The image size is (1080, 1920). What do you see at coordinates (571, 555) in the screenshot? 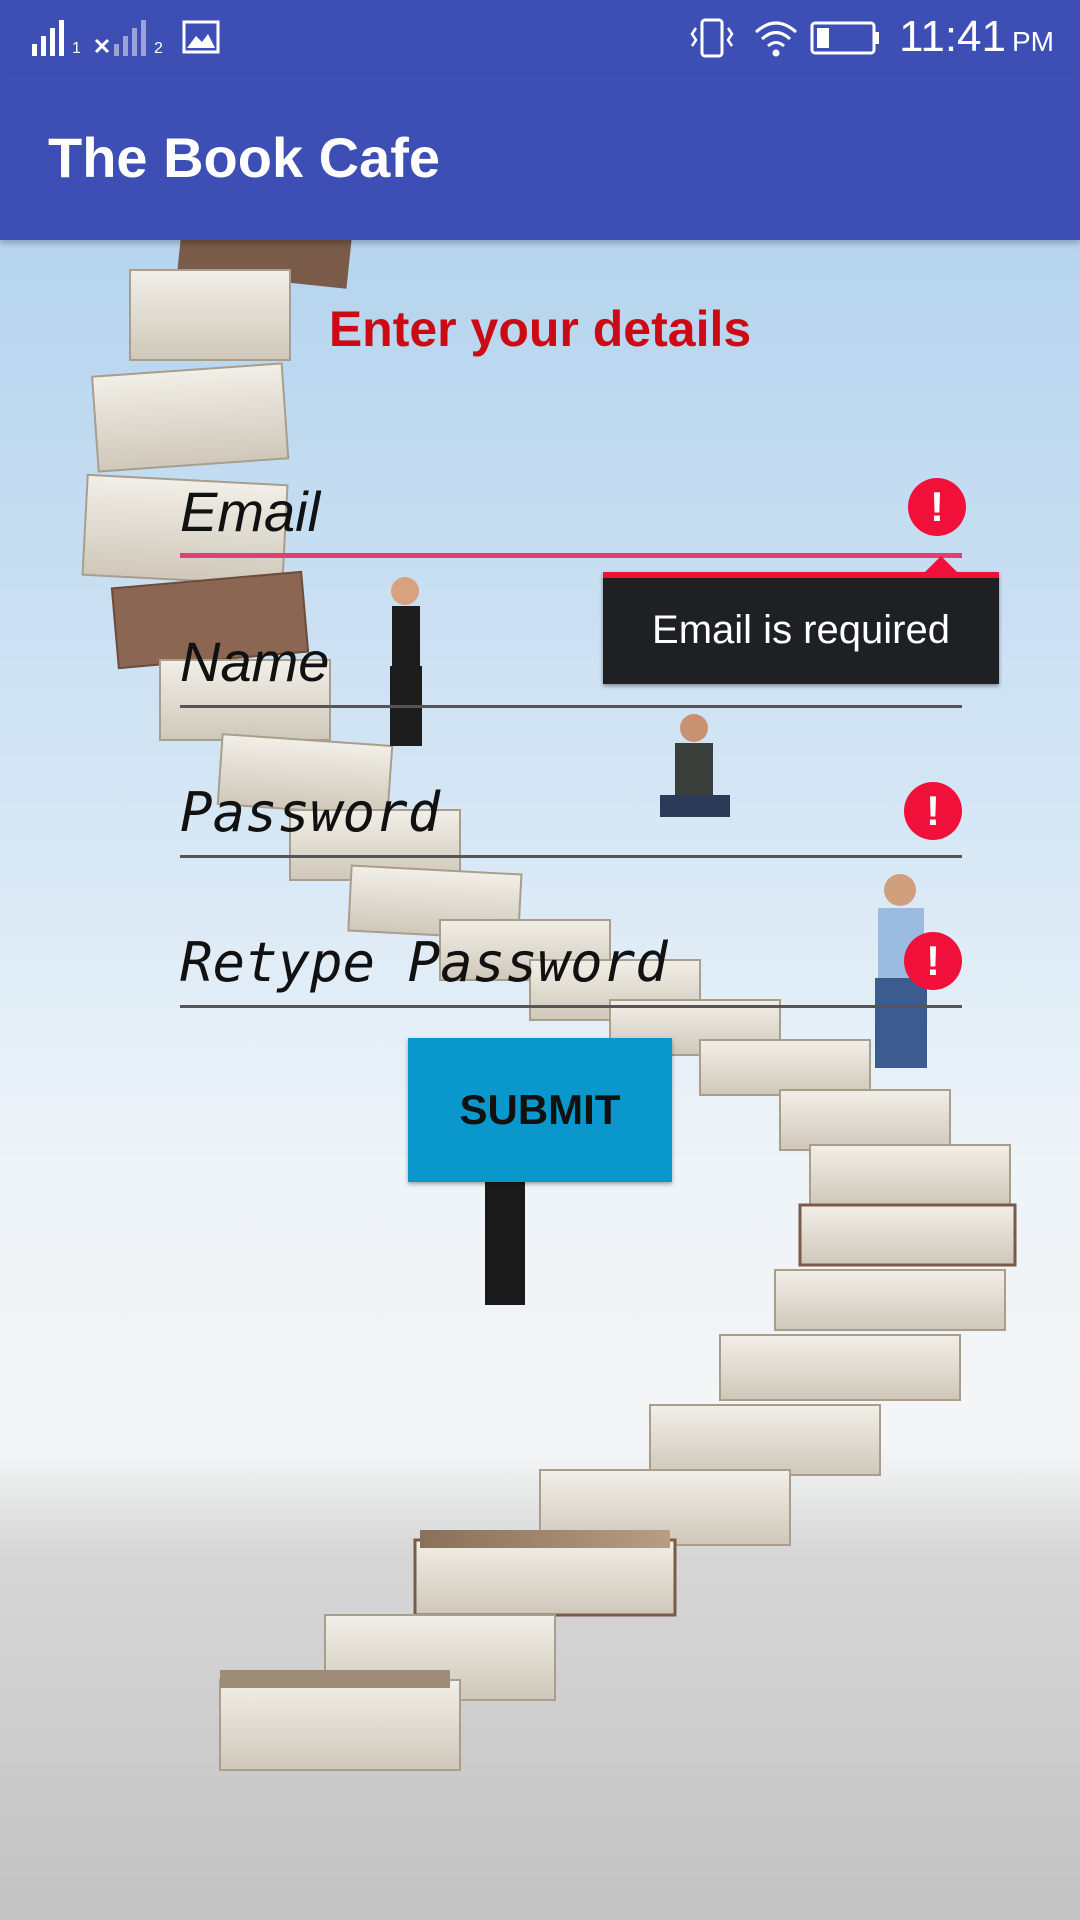
I see `email-underline` at bounding box center [571, 555].